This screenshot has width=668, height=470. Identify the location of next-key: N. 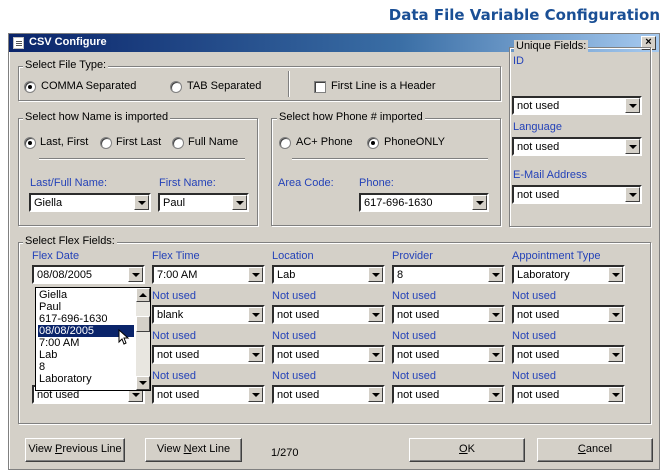
(187, 449).